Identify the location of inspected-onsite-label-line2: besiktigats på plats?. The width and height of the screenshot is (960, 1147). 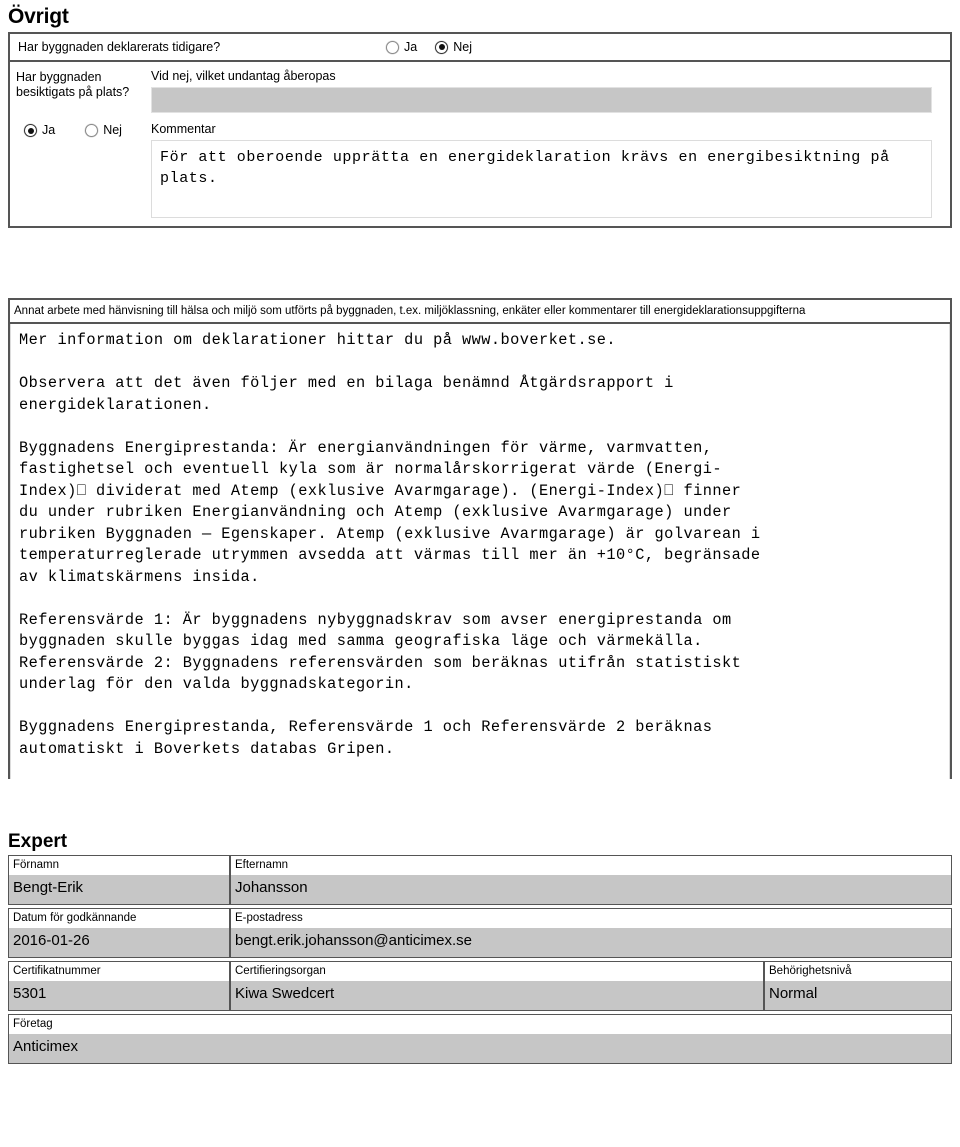
(73, 92).